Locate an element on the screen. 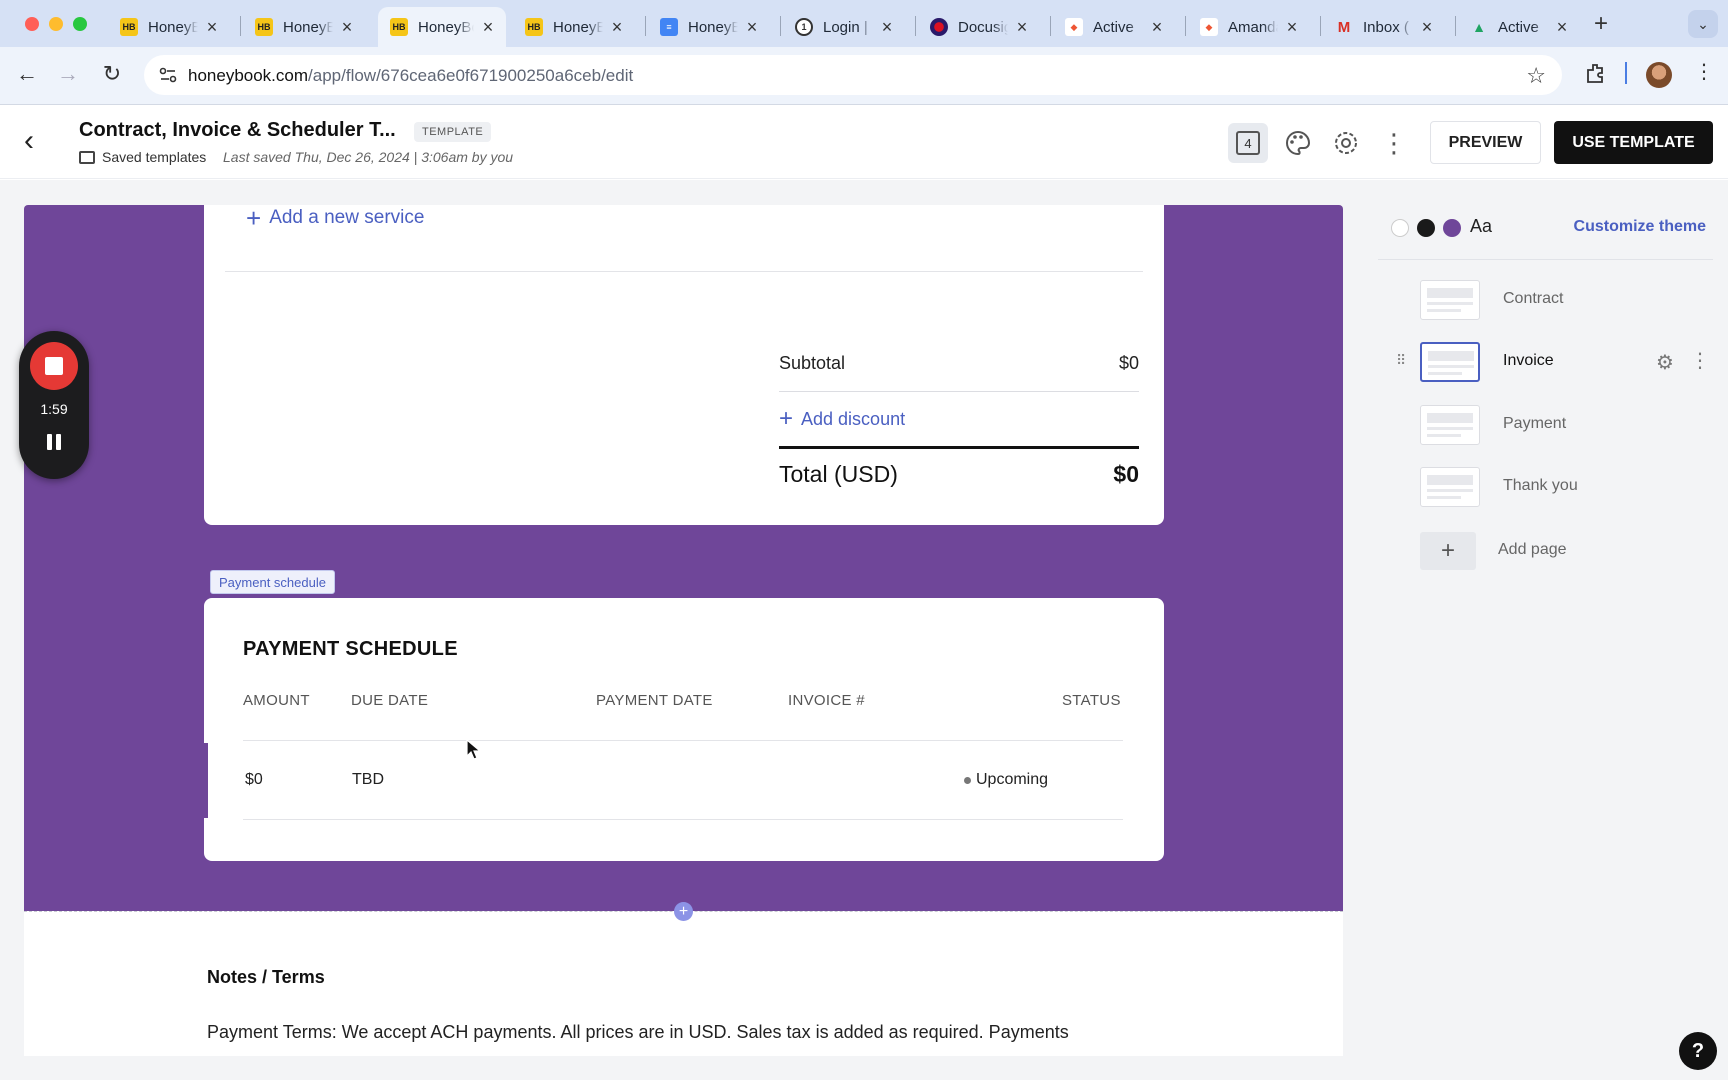  page-label: Payment is located at coordinates (1535, 423).